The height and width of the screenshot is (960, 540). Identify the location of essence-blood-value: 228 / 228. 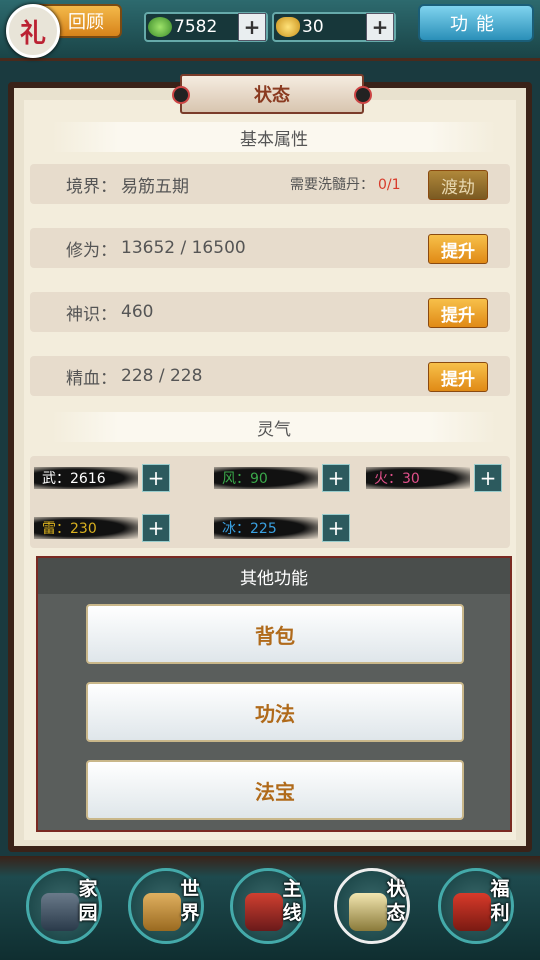
(162, 376).